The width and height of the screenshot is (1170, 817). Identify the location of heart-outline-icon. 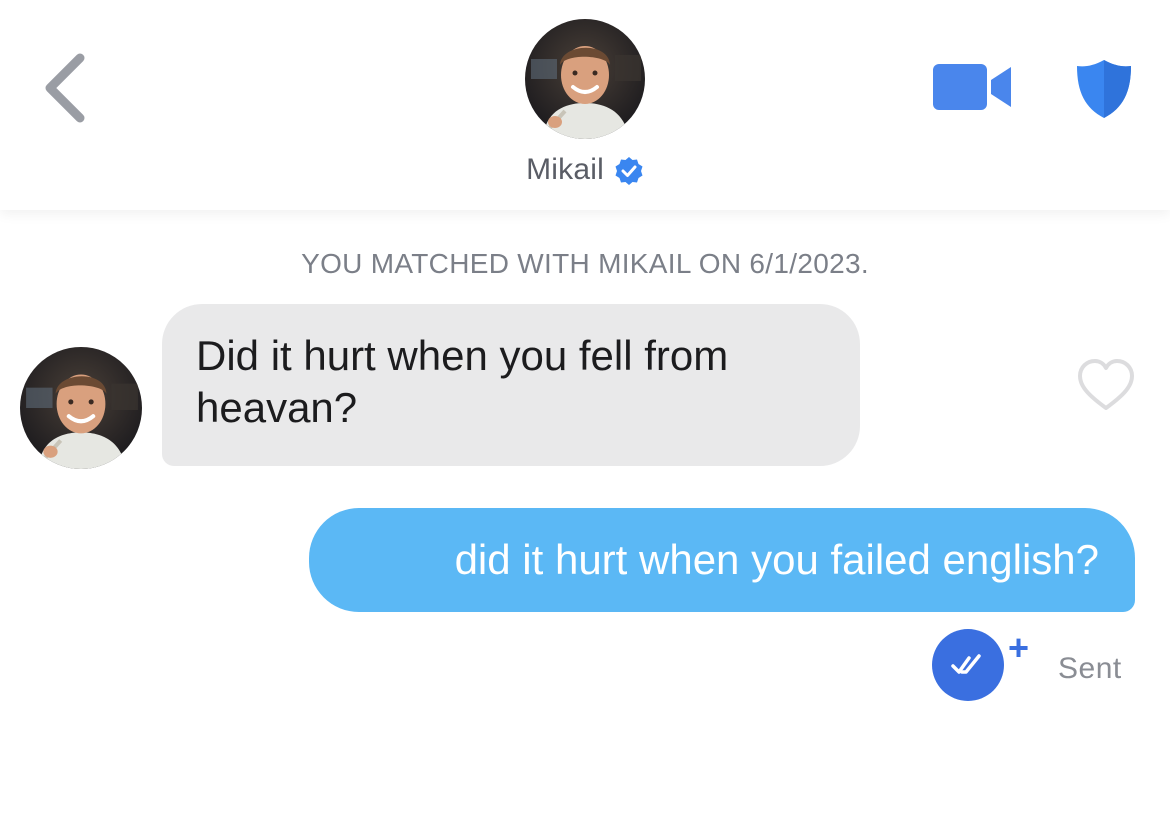
(1106, 384).